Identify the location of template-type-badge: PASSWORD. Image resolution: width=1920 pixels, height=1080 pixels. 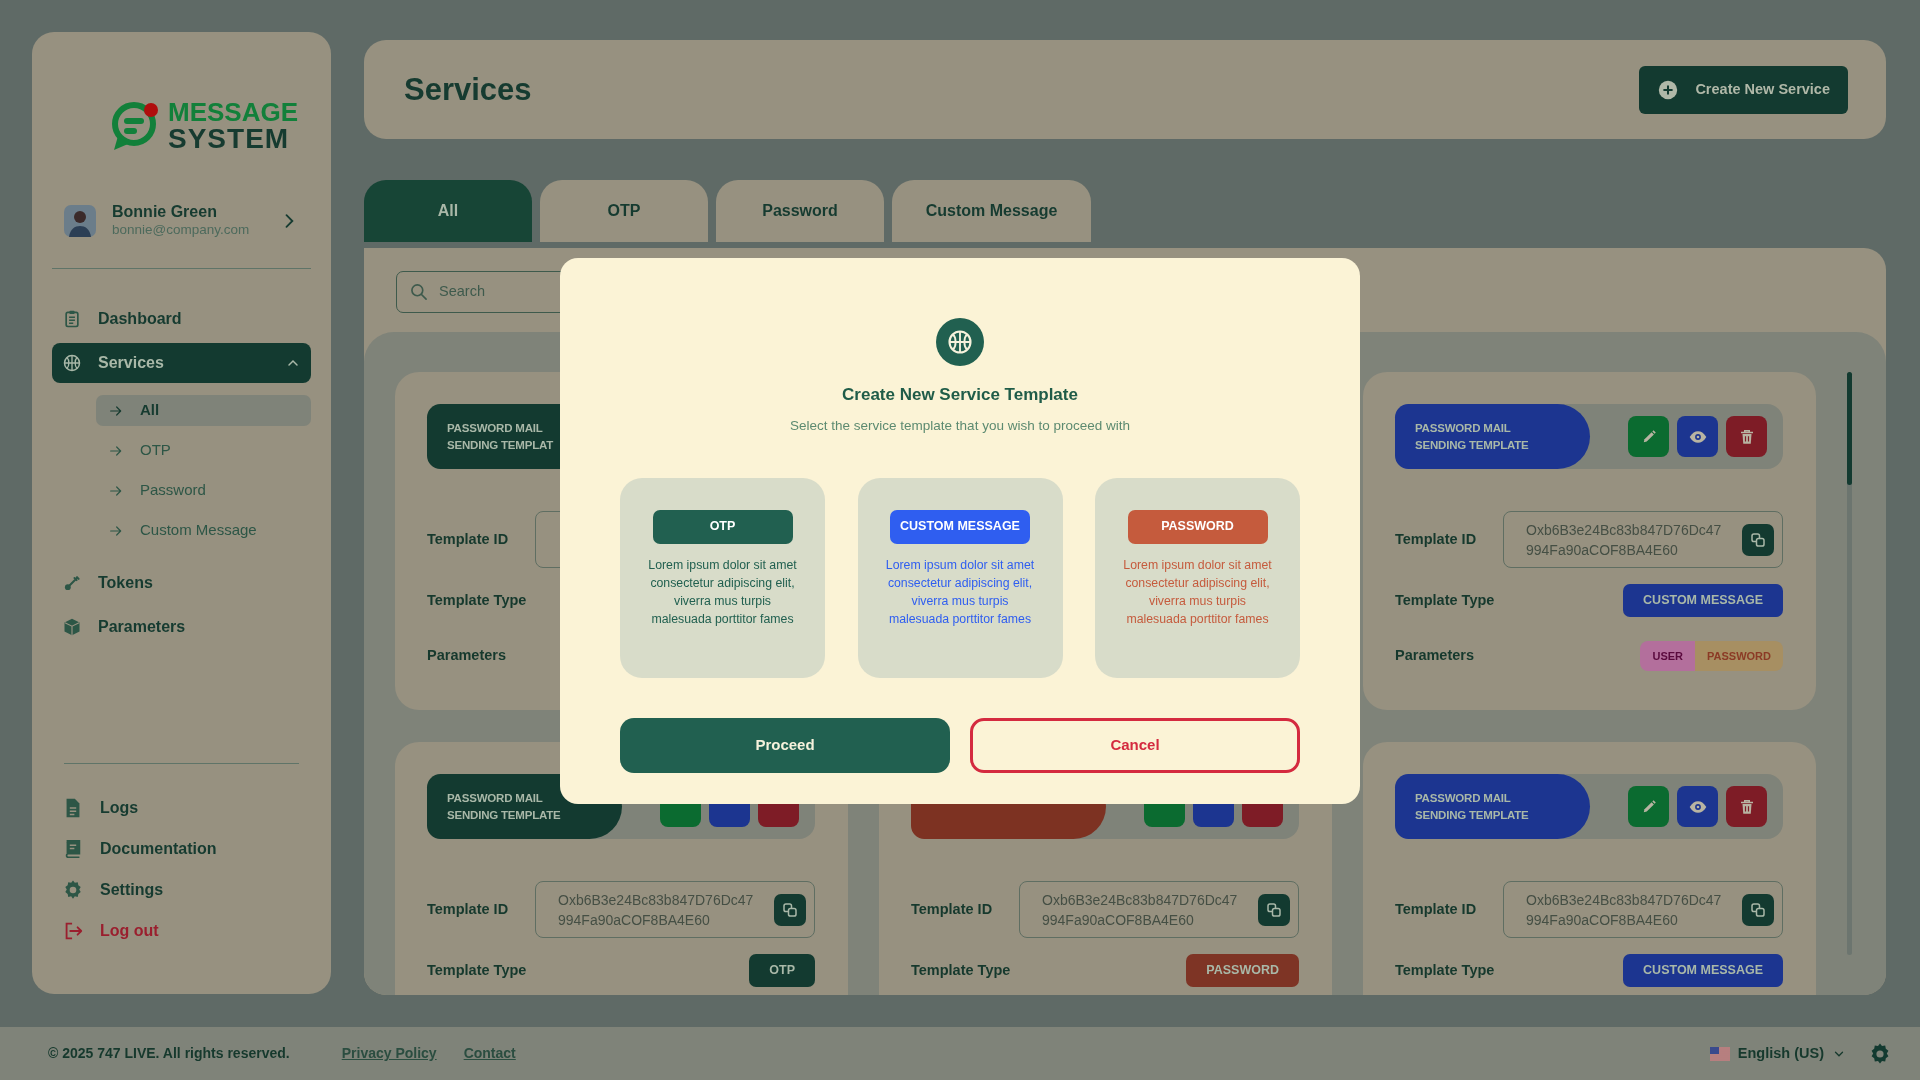
(1242, 970).